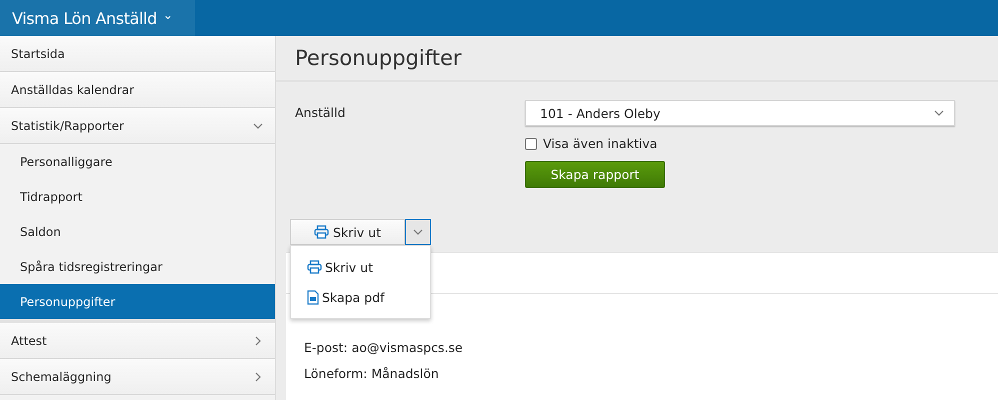  What do you see at coordinates (360, 297) in the screenshot?
I see `menu-item: Skapa pdf` at bounding box center [360, 297].